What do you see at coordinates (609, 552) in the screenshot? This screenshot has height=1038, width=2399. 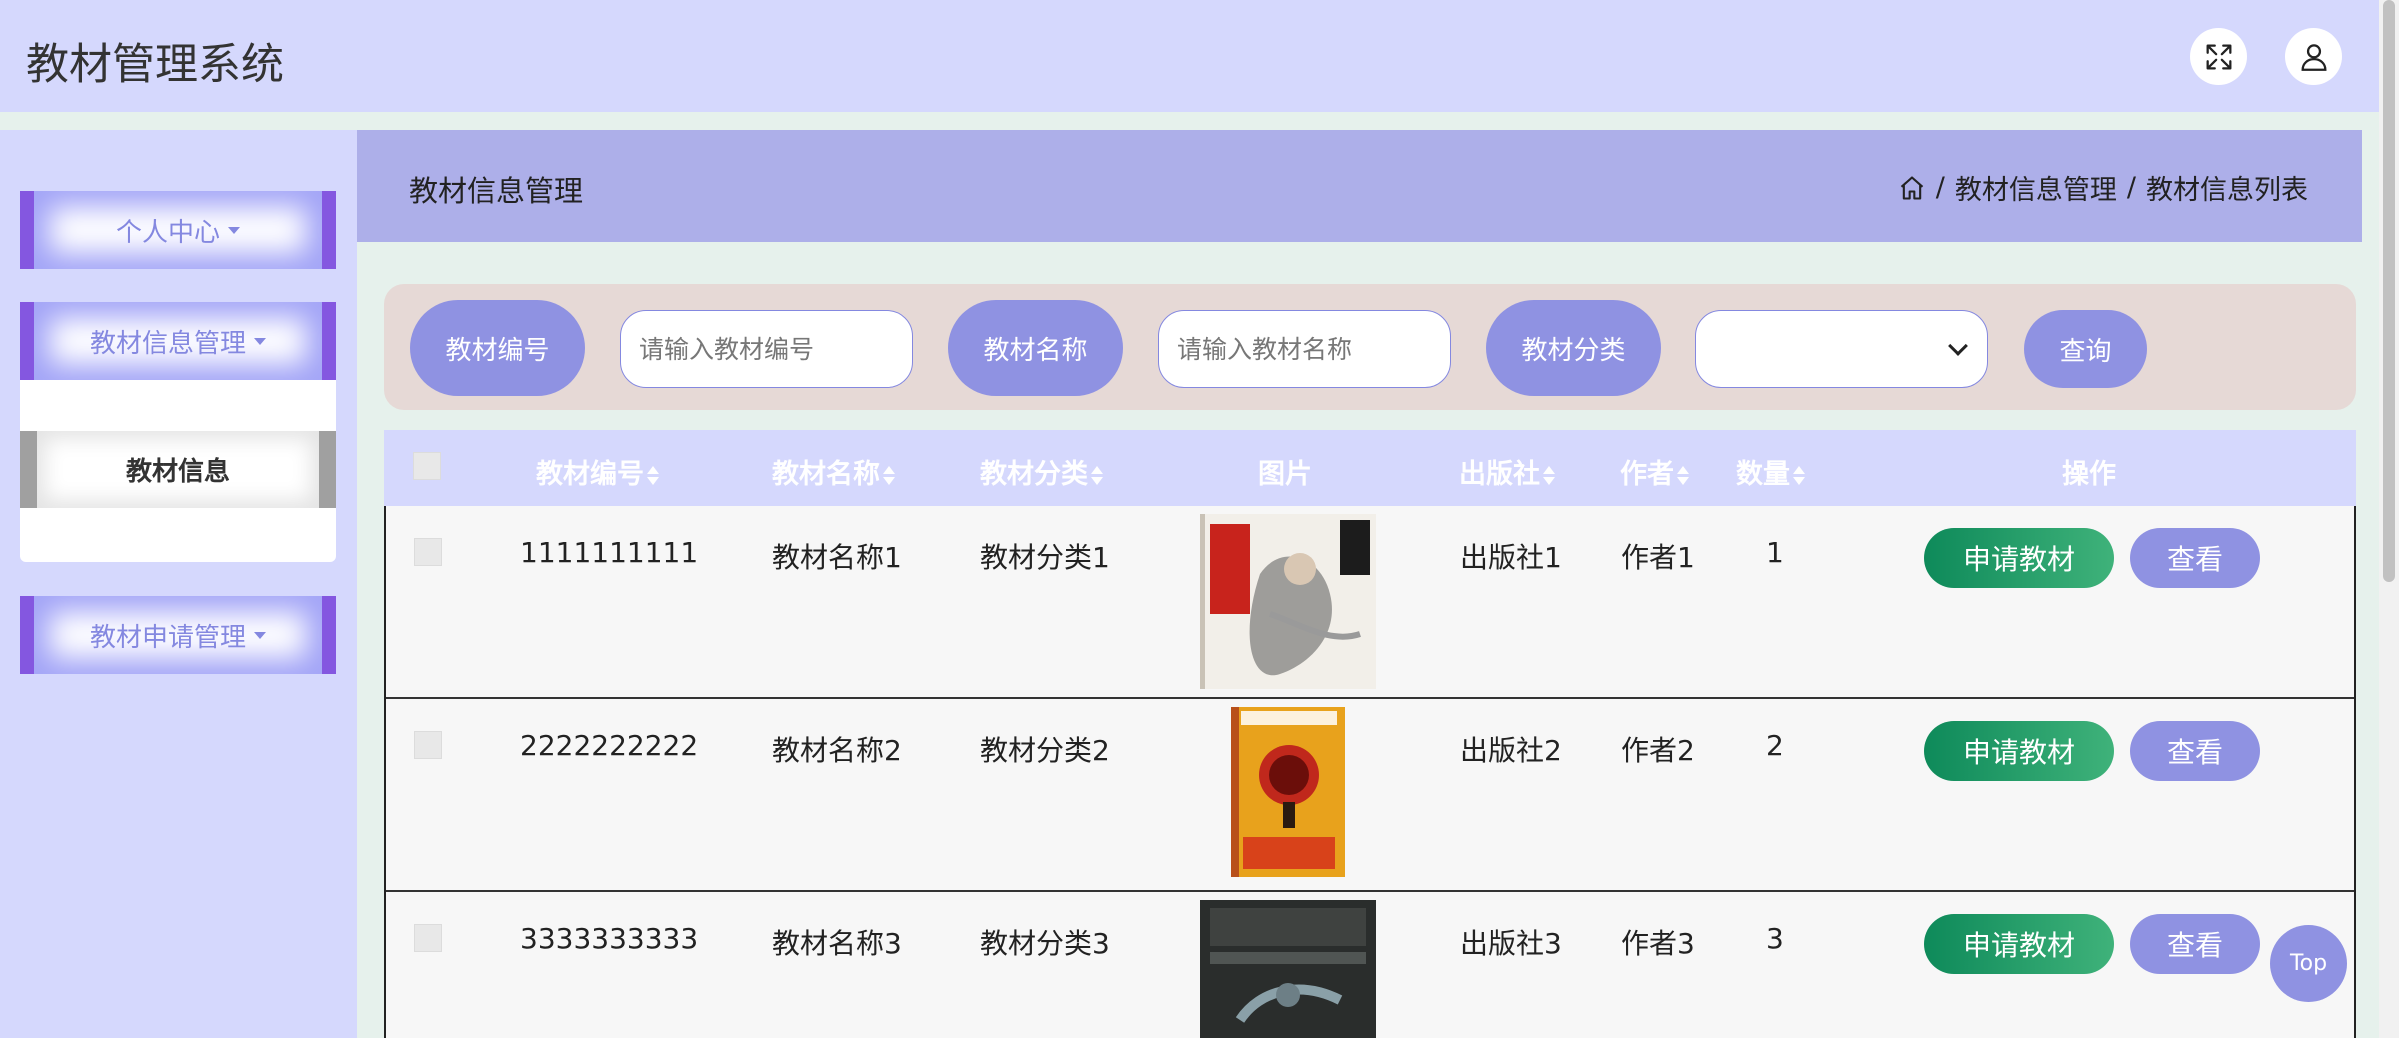 I see `cell-code: 1111111111` at bounding box center [609, 552].